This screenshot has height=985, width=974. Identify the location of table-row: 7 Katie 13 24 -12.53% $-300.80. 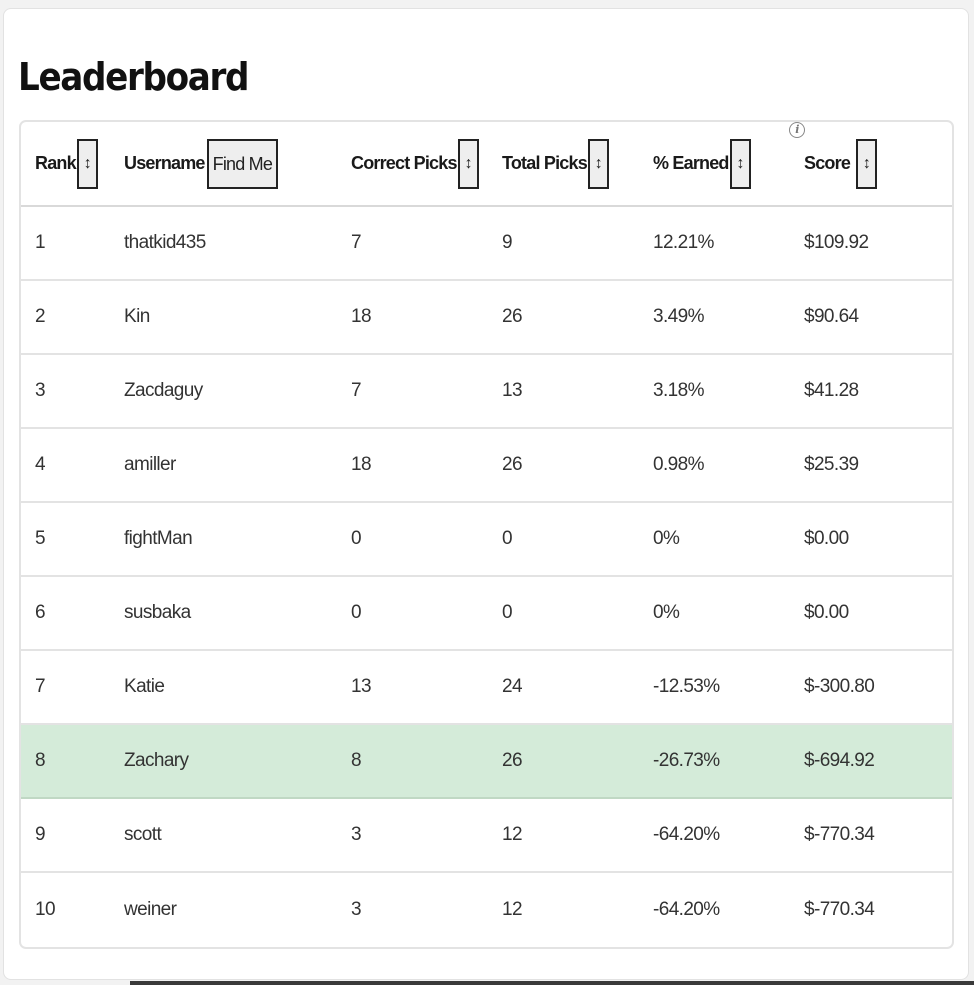
(486, 687).